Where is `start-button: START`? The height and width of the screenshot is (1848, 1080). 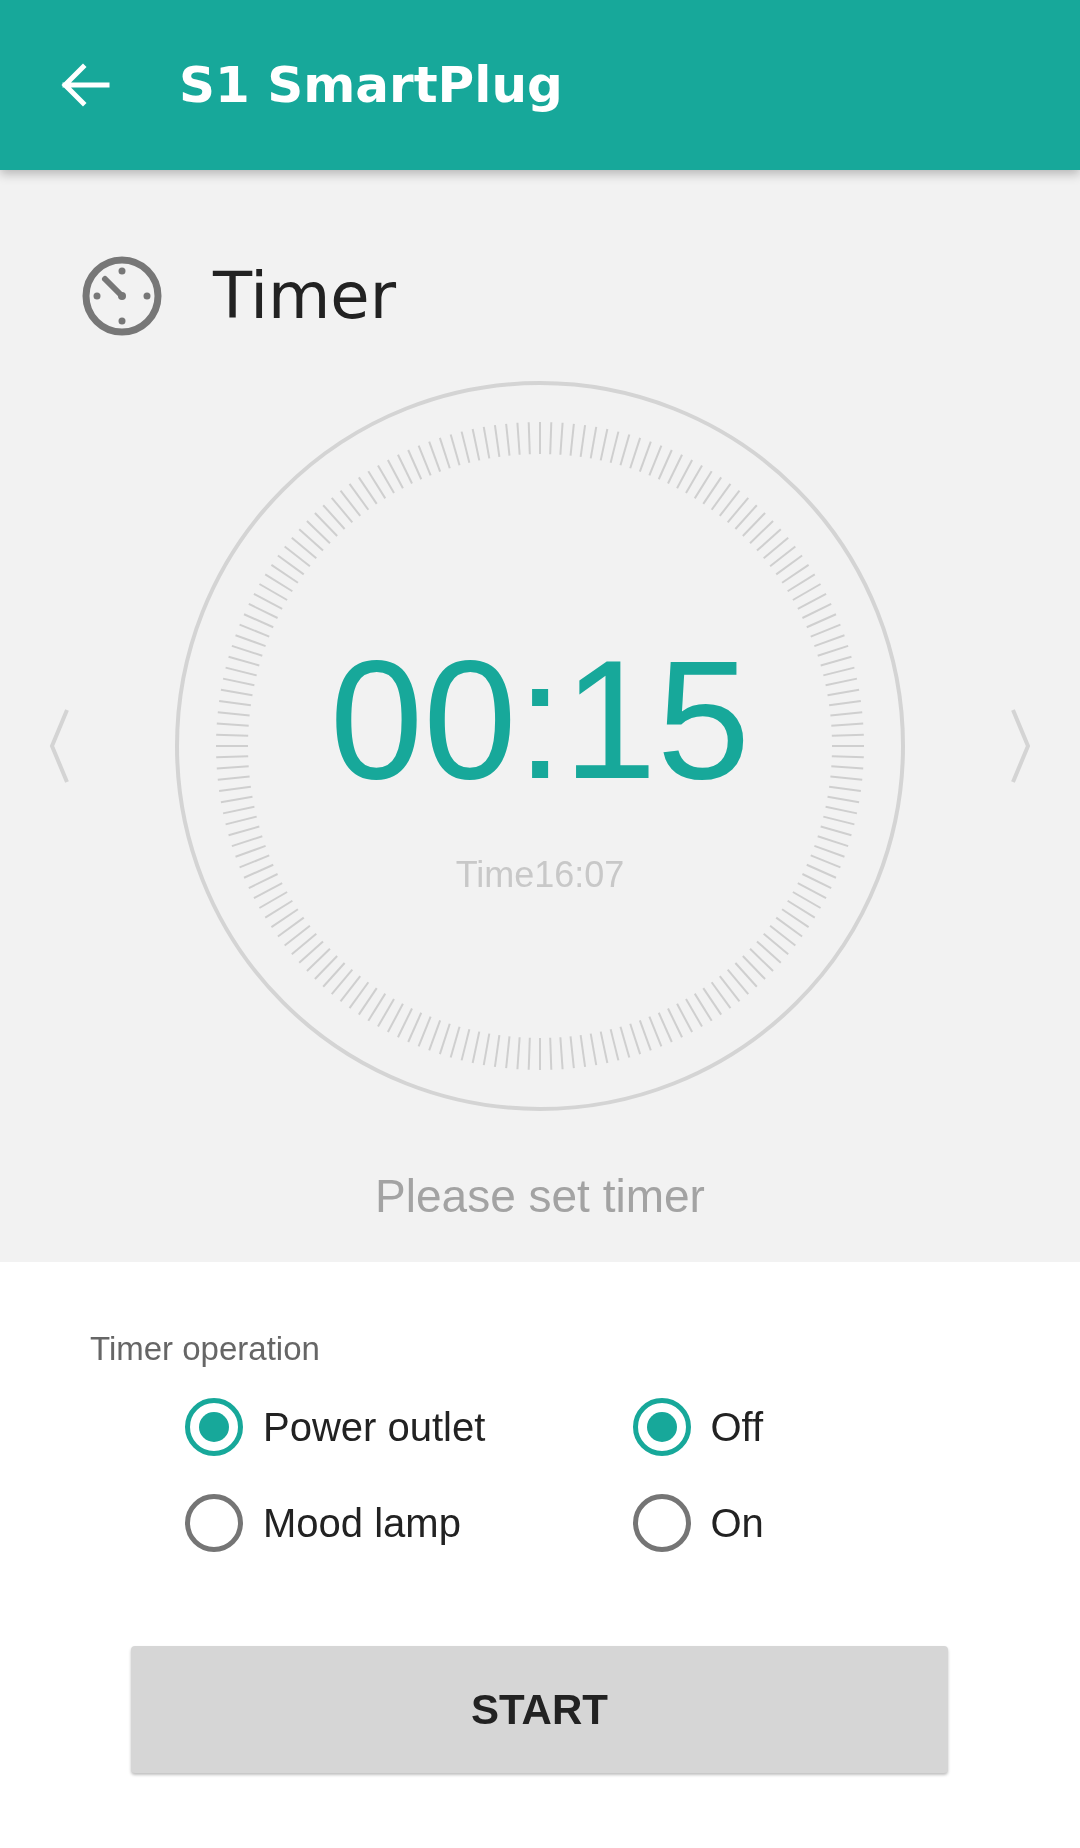 start-button: START is located at coordinates (539, 1709).